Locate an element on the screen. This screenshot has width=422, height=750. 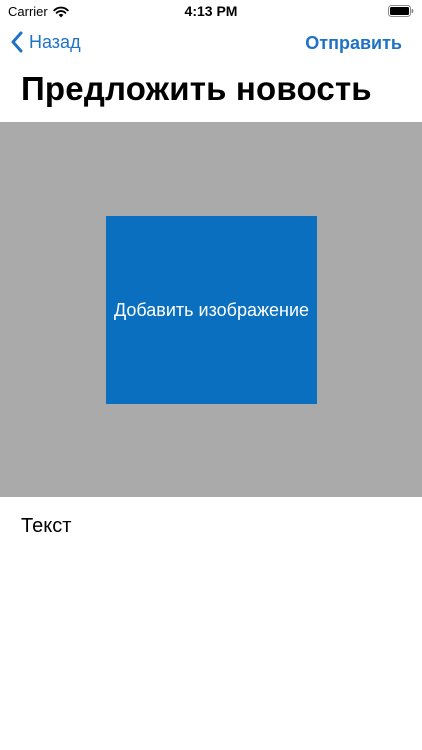
status-time: 4:13 PM is located at coordinates (211, 11).